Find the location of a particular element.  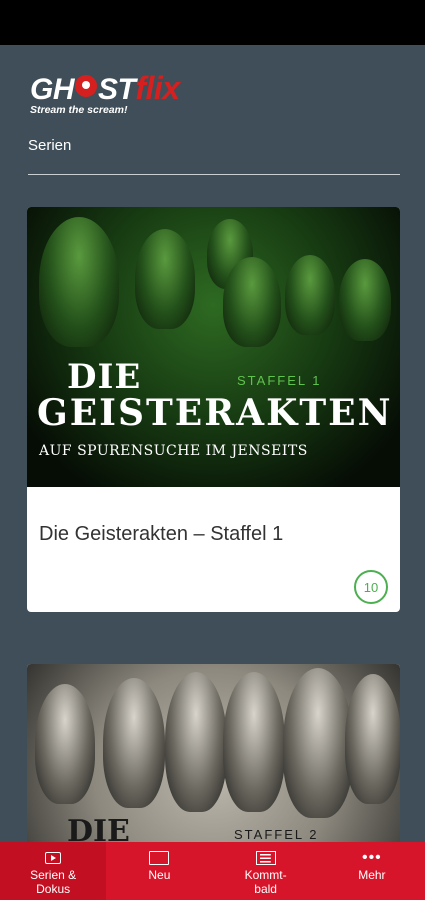

nav-item-mehr: ••• Mehr is located at coordinates (372, 871).